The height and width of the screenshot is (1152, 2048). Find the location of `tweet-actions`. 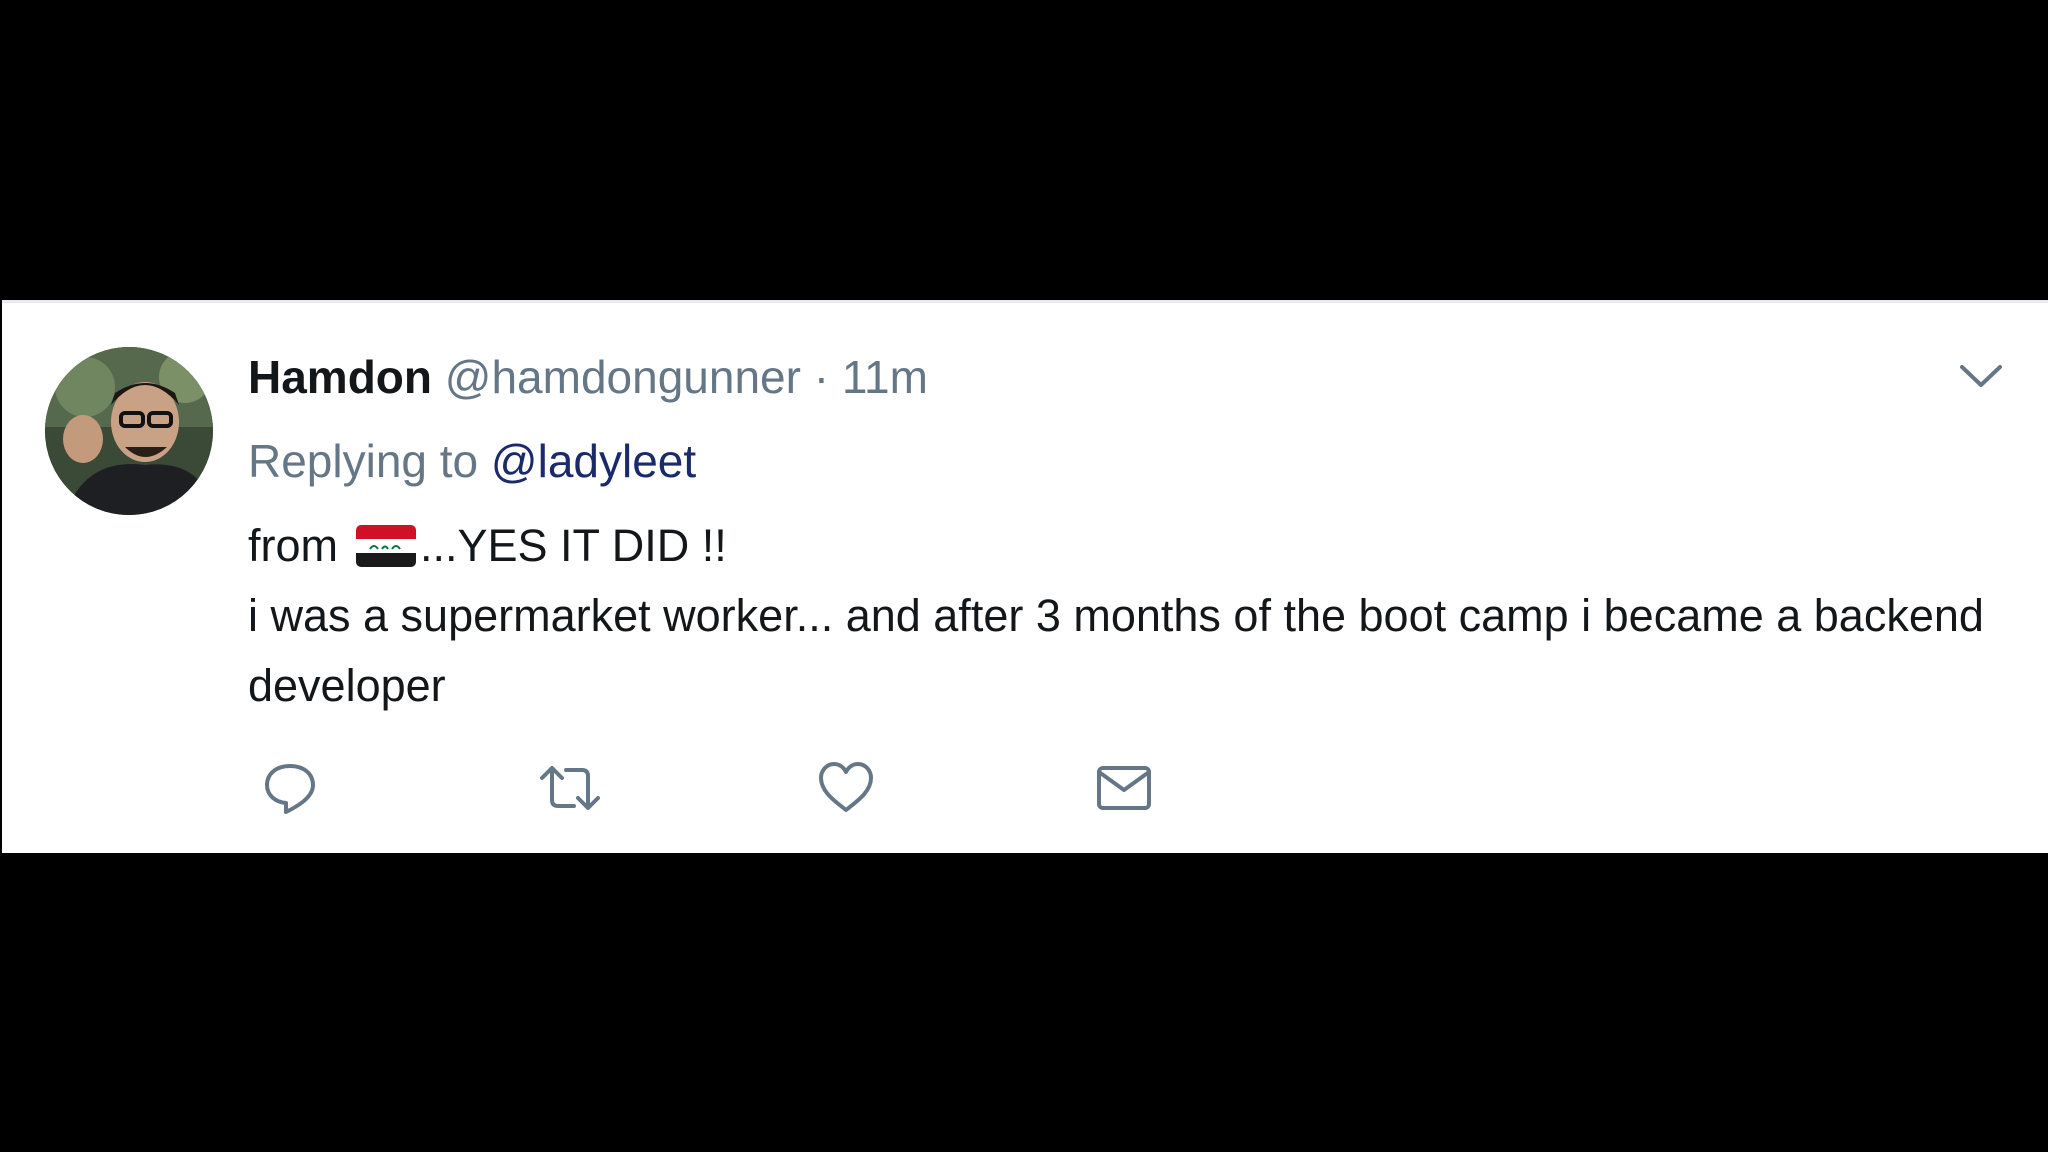

tweet-actions is located at coordinates (728, 788).